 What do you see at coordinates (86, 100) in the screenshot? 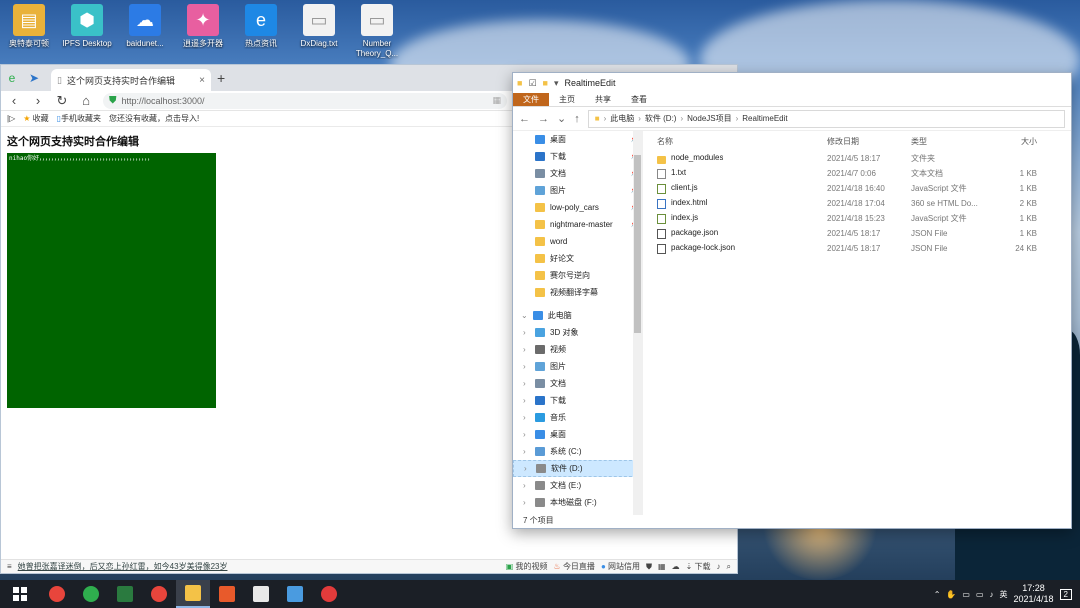
I see `home-icon: ⌂` at bounding box center [86, 100].